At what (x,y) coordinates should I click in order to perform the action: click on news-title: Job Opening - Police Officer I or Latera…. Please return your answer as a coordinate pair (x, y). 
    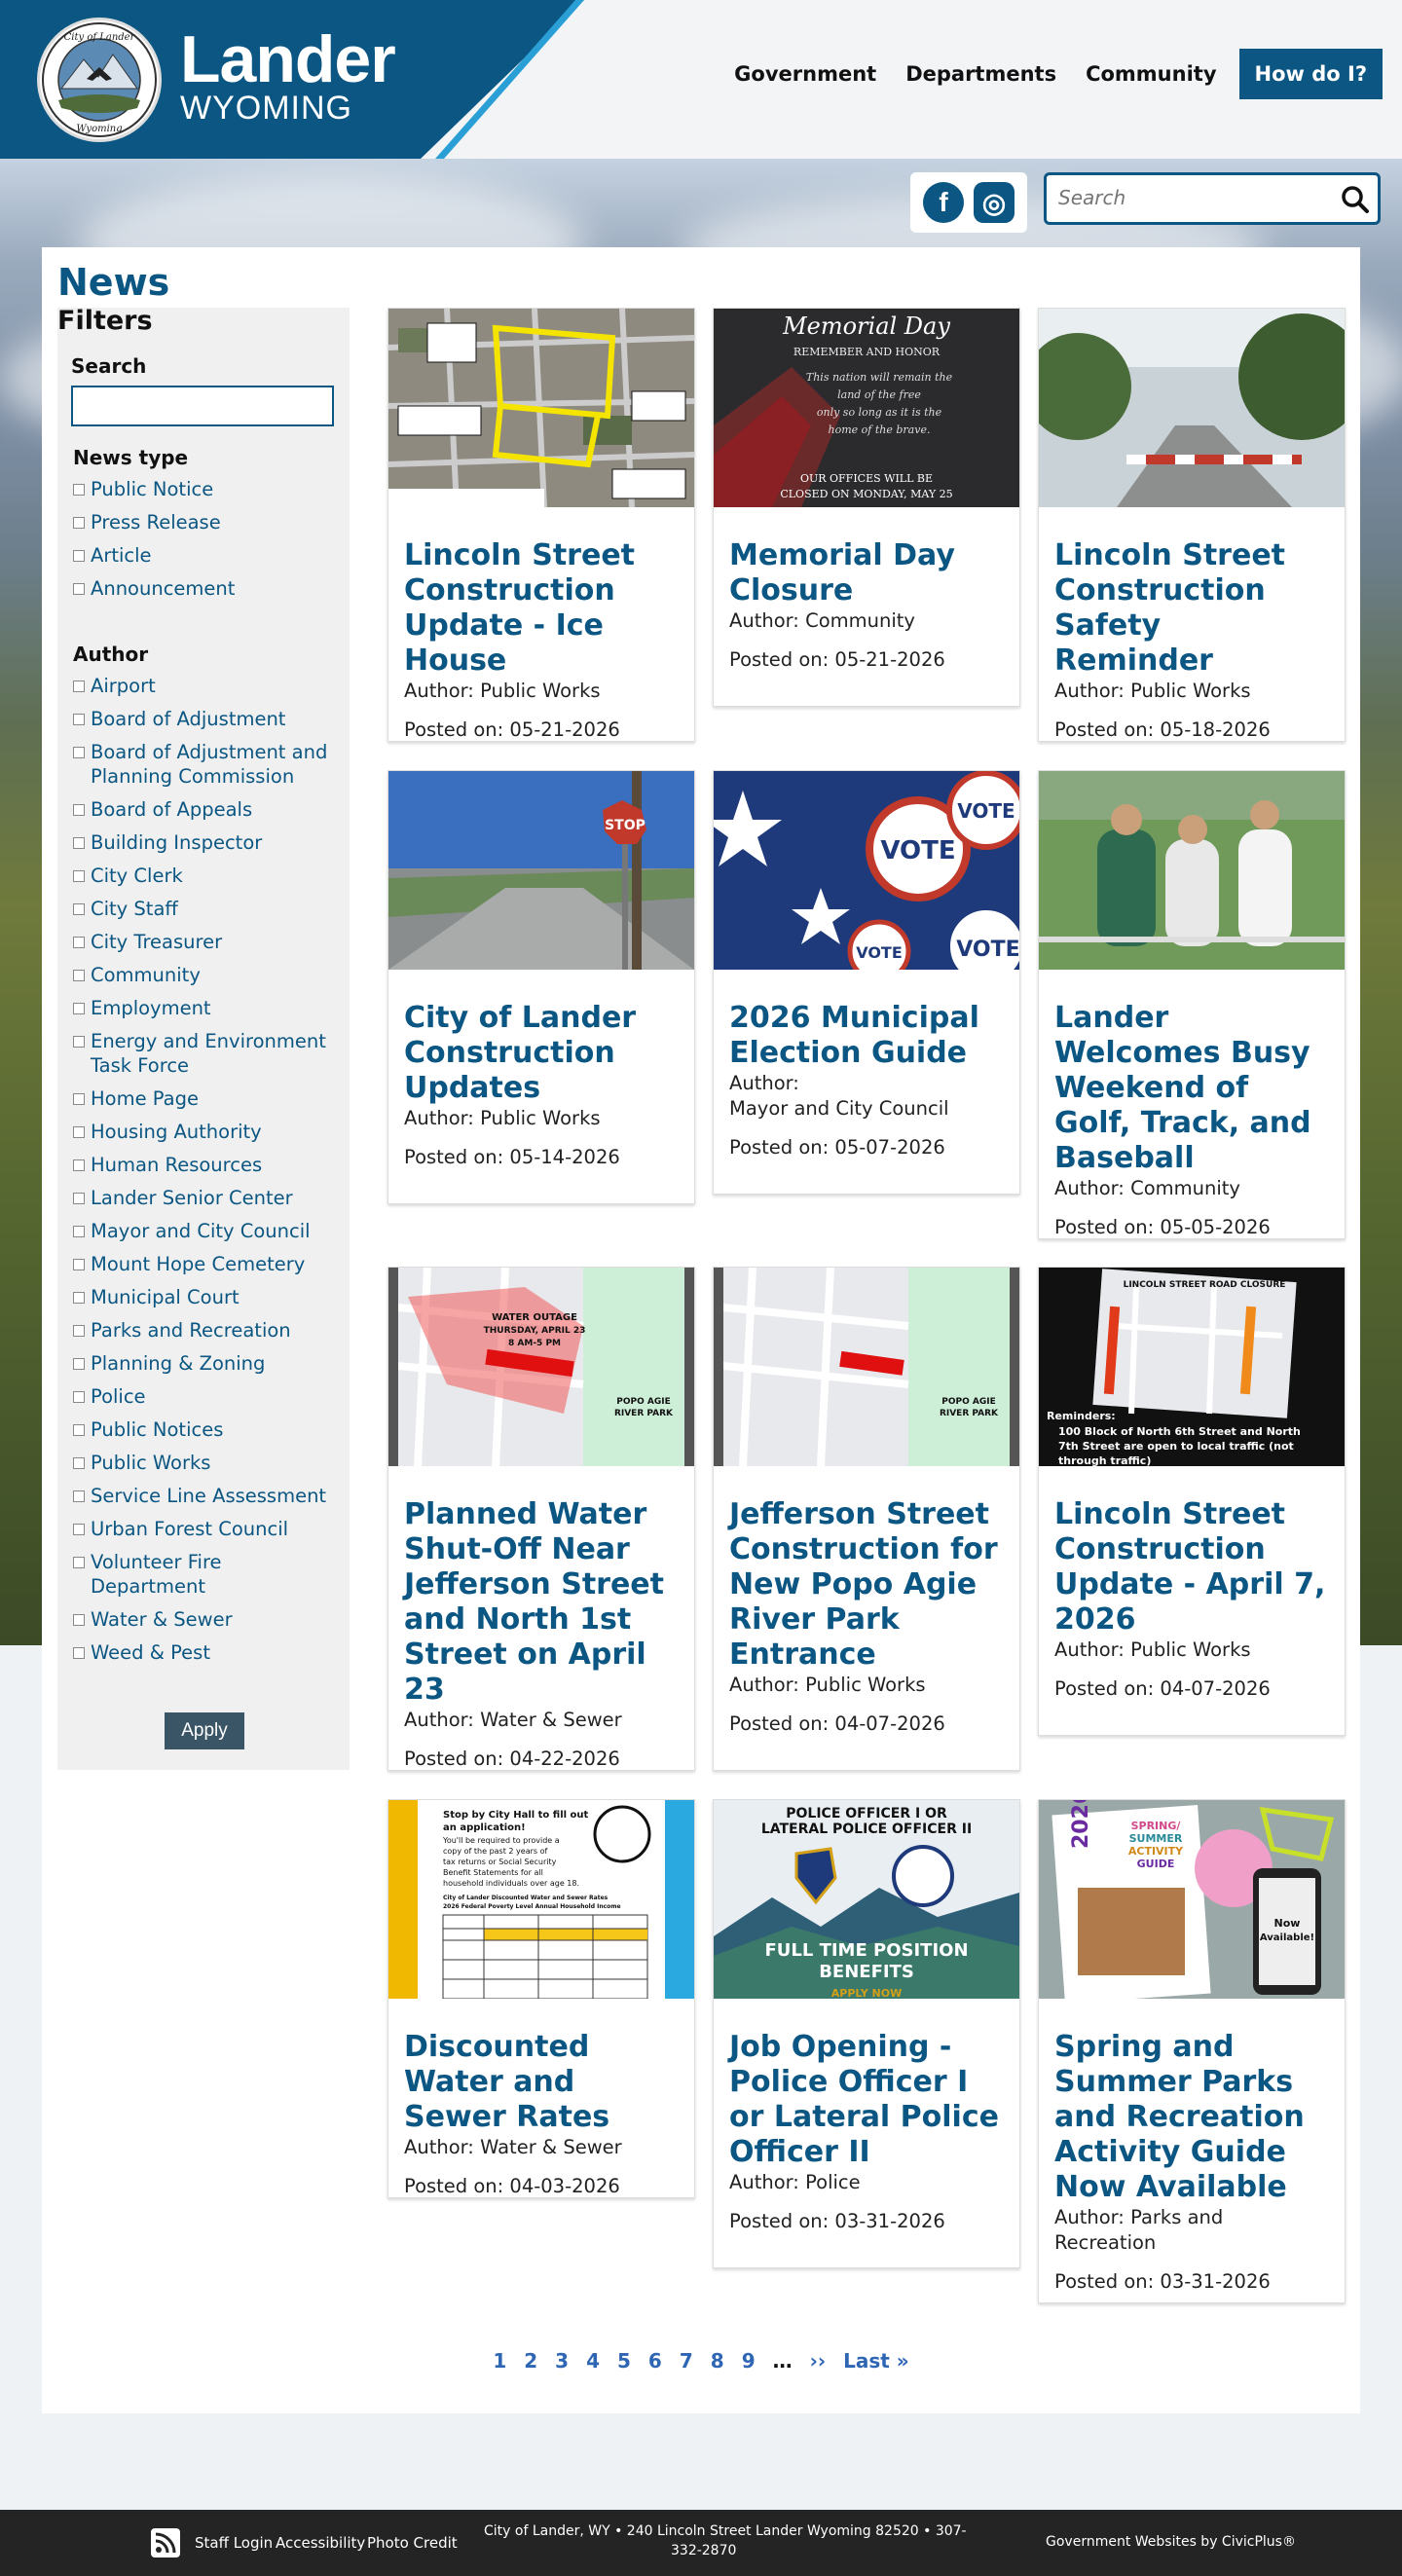
    Looking at the image, I should click on (866, 2084).